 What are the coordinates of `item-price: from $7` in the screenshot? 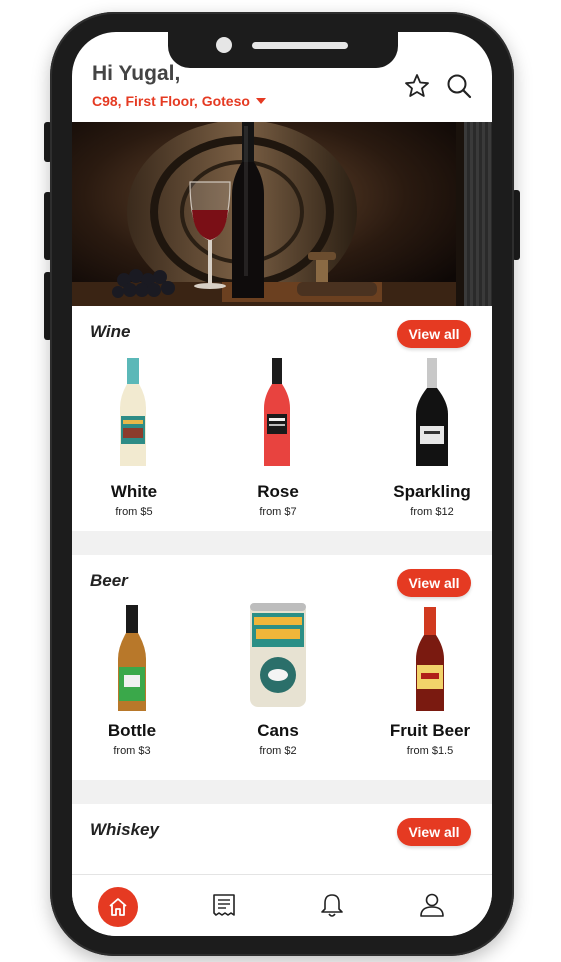 It's located at (278, 512).